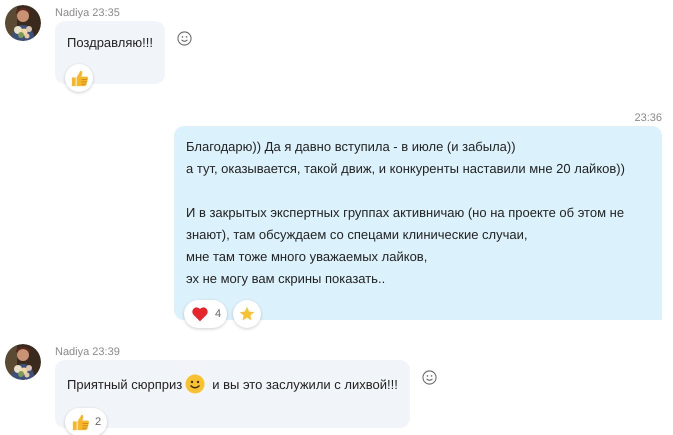 Image resolution: width=673 pixels, height=435 pixels. What do you see at coordinates (406, 158) in the screenshot?
I see `message-text: Благодарю)) Да я давно вступила - в июле (и забыла)) а тут, оказывается, такой движ, и конкуренты наставили мне 20 лайков))` at bounding box center [406, 158].